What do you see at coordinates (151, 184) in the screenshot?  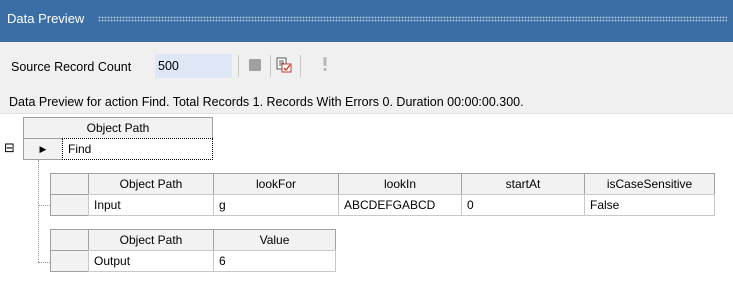 I see `input-header-object-path: Object Path` at bounding box center [151, 184].